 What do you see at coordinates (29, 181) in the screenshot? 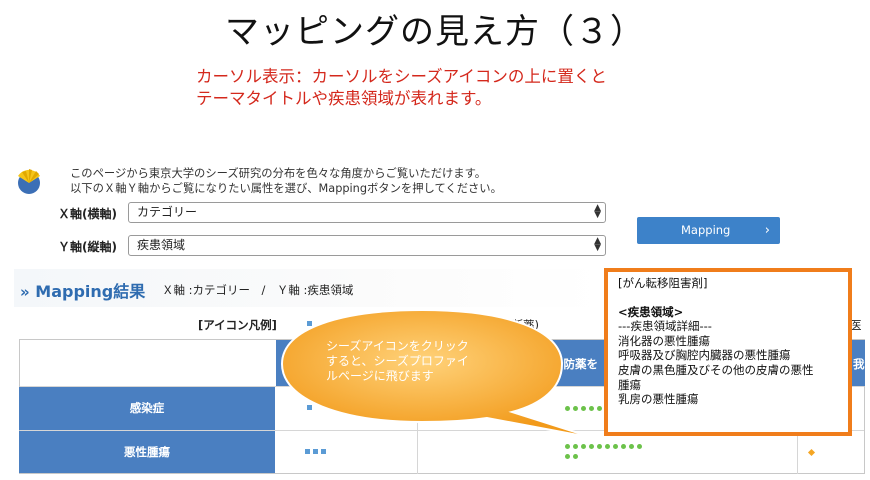
I see `university-logo-icon` at bounding box center [29, 181].